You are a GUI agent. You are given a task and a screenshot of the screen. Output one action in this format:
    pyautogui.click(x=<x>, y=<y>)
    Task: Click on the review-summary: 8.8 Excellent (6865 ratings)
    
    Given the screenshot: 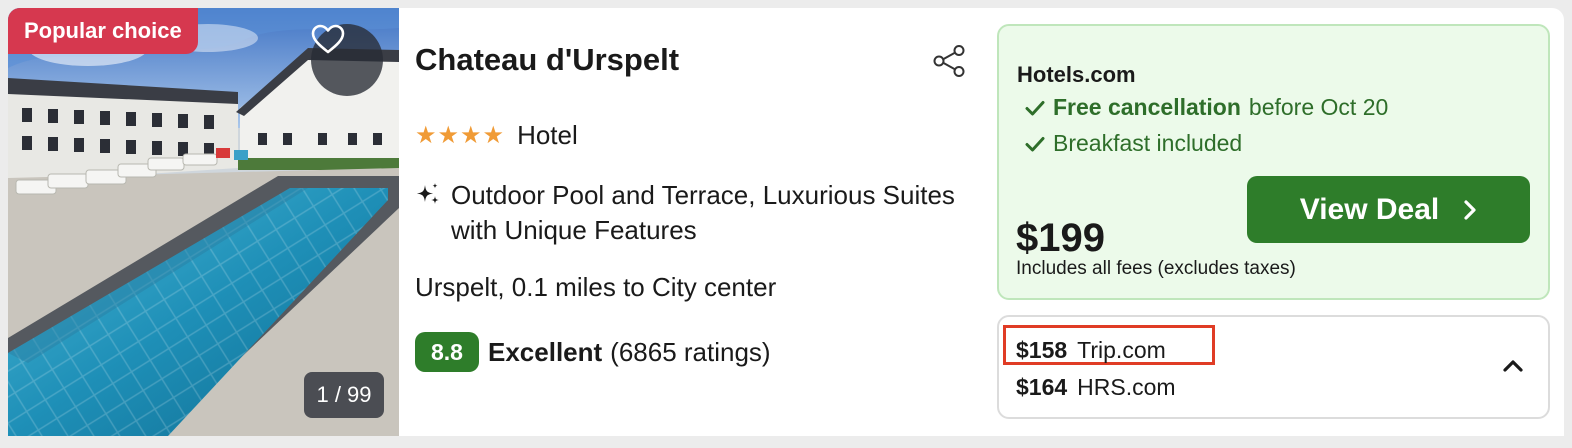 What is the action you would take?
    pyautogui.click(x=593, y=352)
    